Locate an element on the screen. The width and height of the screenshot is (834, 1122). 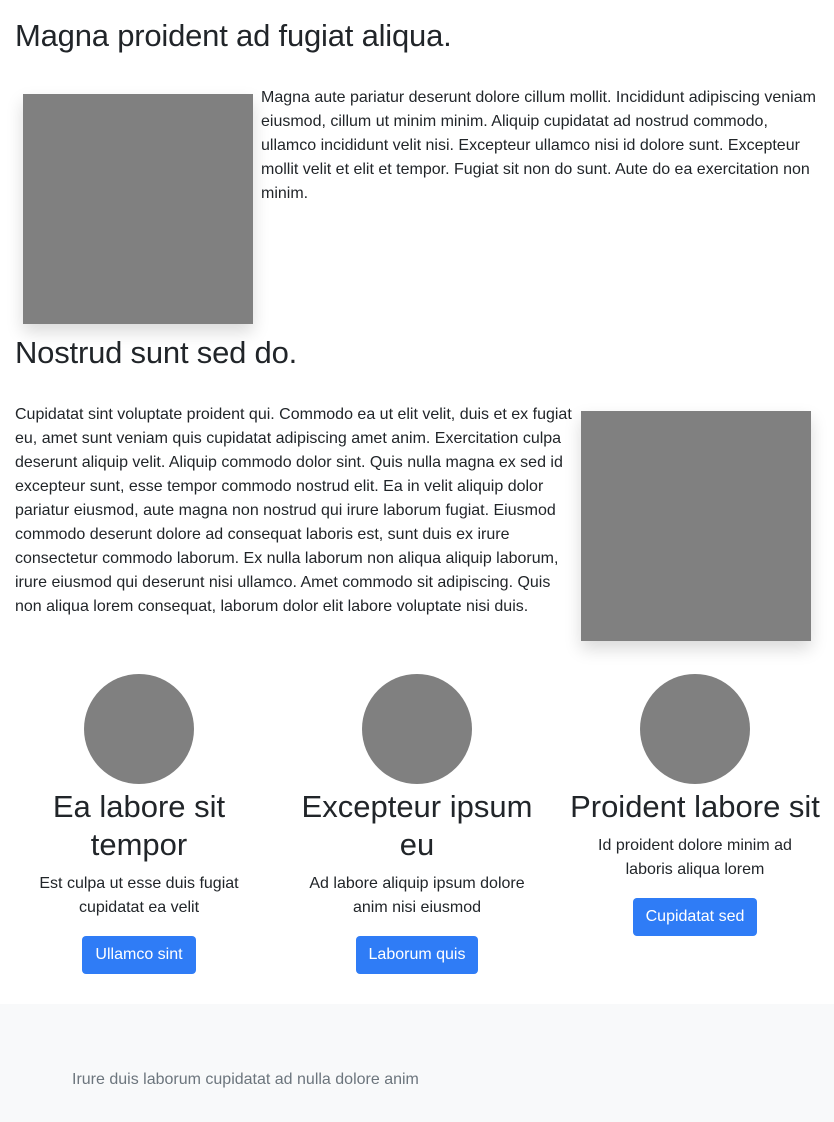
section-1-heading: Magna proident ad fugiat aliqua. is located at coordinates (233, 35).